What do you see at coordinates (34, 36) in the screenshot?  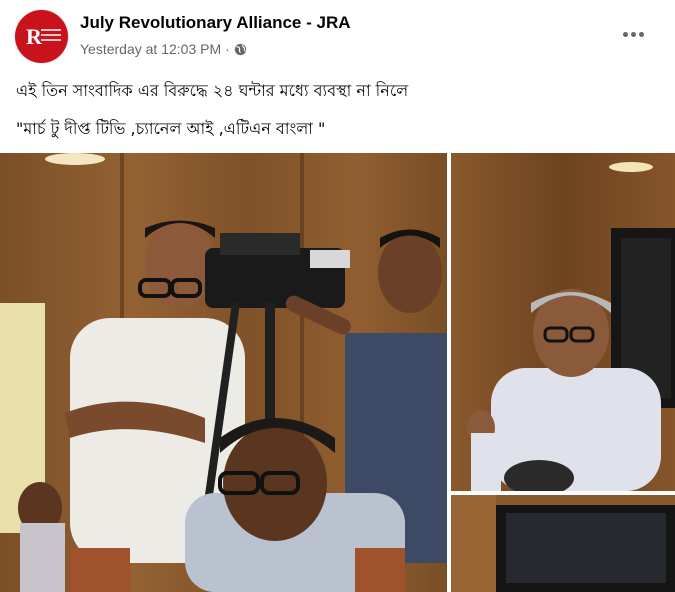 I see `avatar-logo-letter: R` at bounding box center [34, 36].